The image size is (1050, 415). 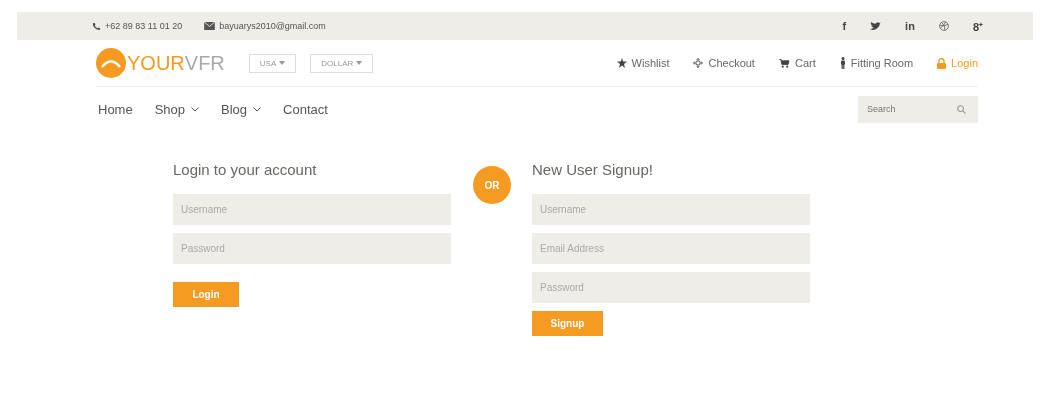 What do you see at coordinates (961, 109) in the screenshot?
I see `search-icon` at bounding box center [961, 109].